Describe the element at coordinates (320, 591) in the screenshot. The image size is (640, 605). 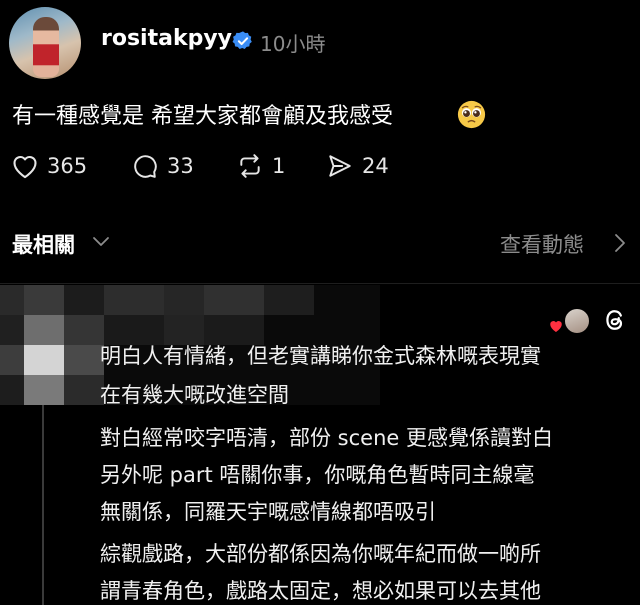
I see `comment-line: 謂青春角色，戲路太固定，想必如果可以去其他` at that location.